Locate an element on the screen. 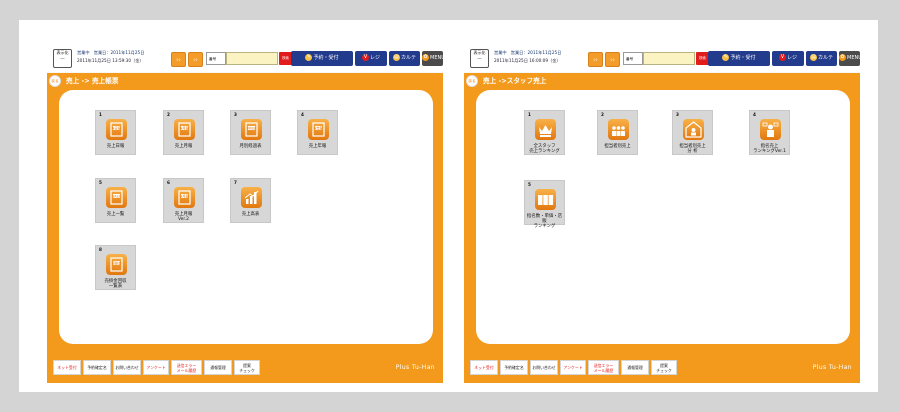  receivables-icon: 売掛金 is located at coordinates (116, 264).